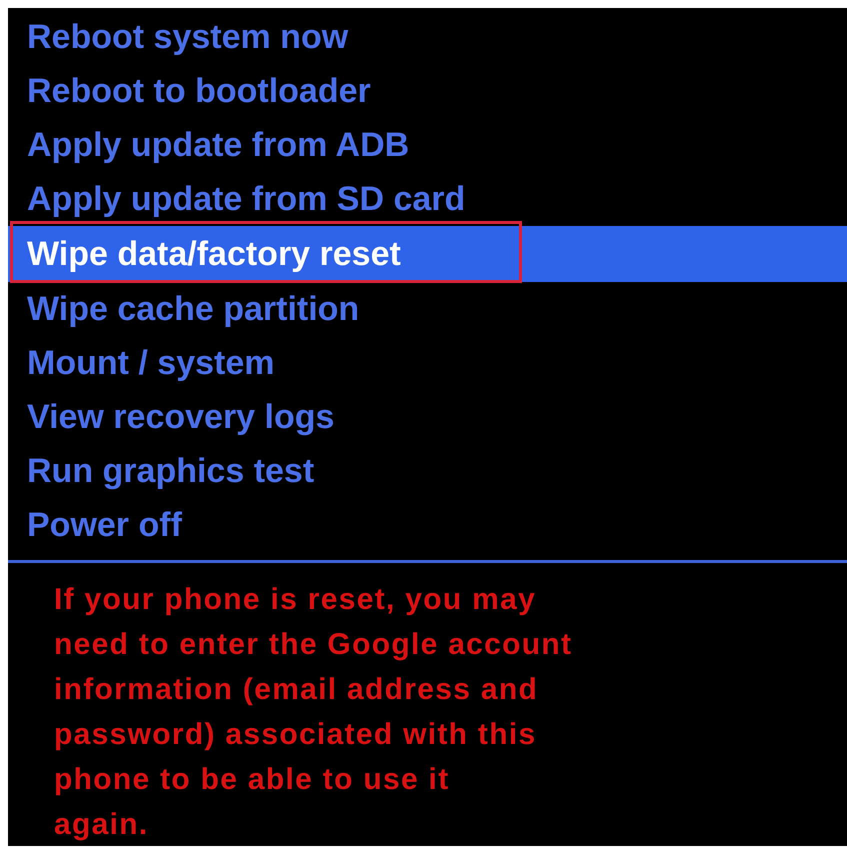  Describe the element at coordinates (427, 37) in the screenshot. I see `menu-item: Reboot system now` at that location.